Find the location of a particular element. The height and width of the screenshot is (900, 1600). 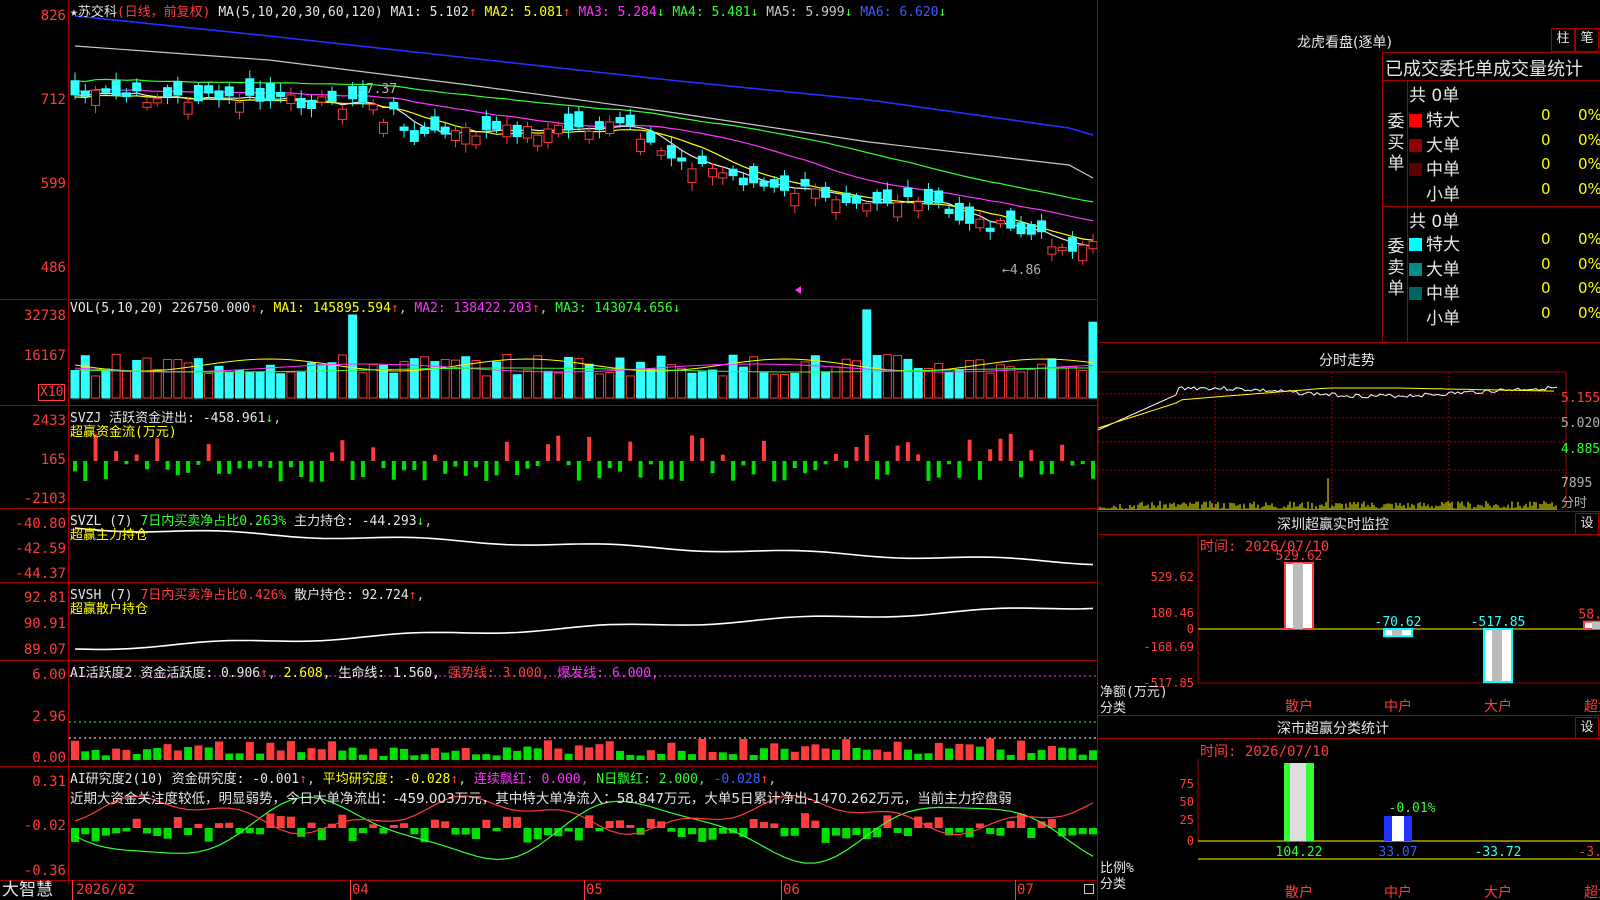

svzl-tick: -40.80 is located at coordinates (40, 524).